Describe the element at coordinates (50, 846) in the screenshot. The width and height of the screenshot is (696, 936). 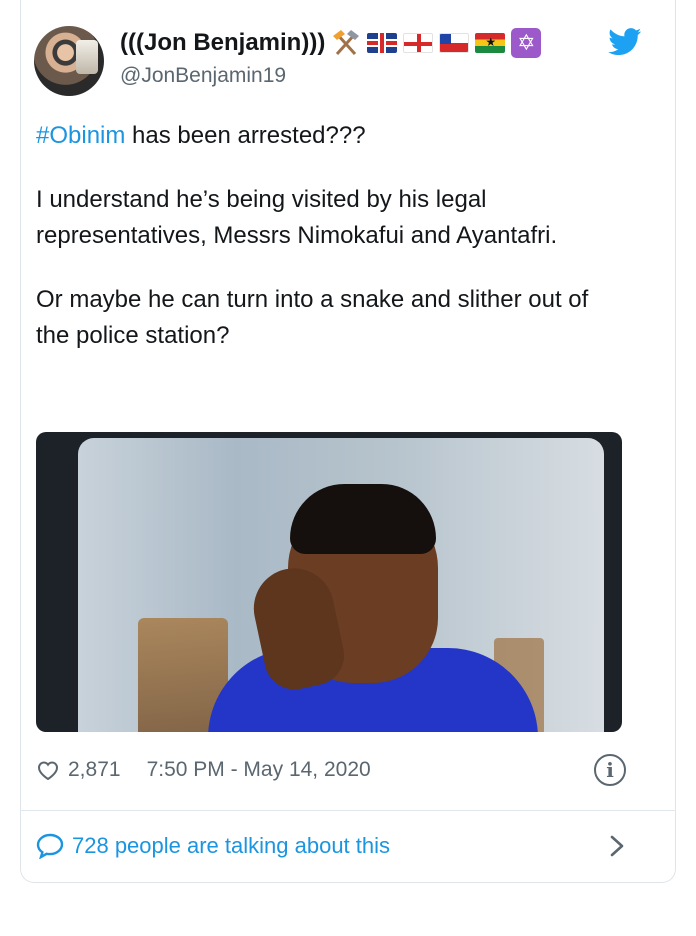
I see `speech-bubble-icon` at that location.